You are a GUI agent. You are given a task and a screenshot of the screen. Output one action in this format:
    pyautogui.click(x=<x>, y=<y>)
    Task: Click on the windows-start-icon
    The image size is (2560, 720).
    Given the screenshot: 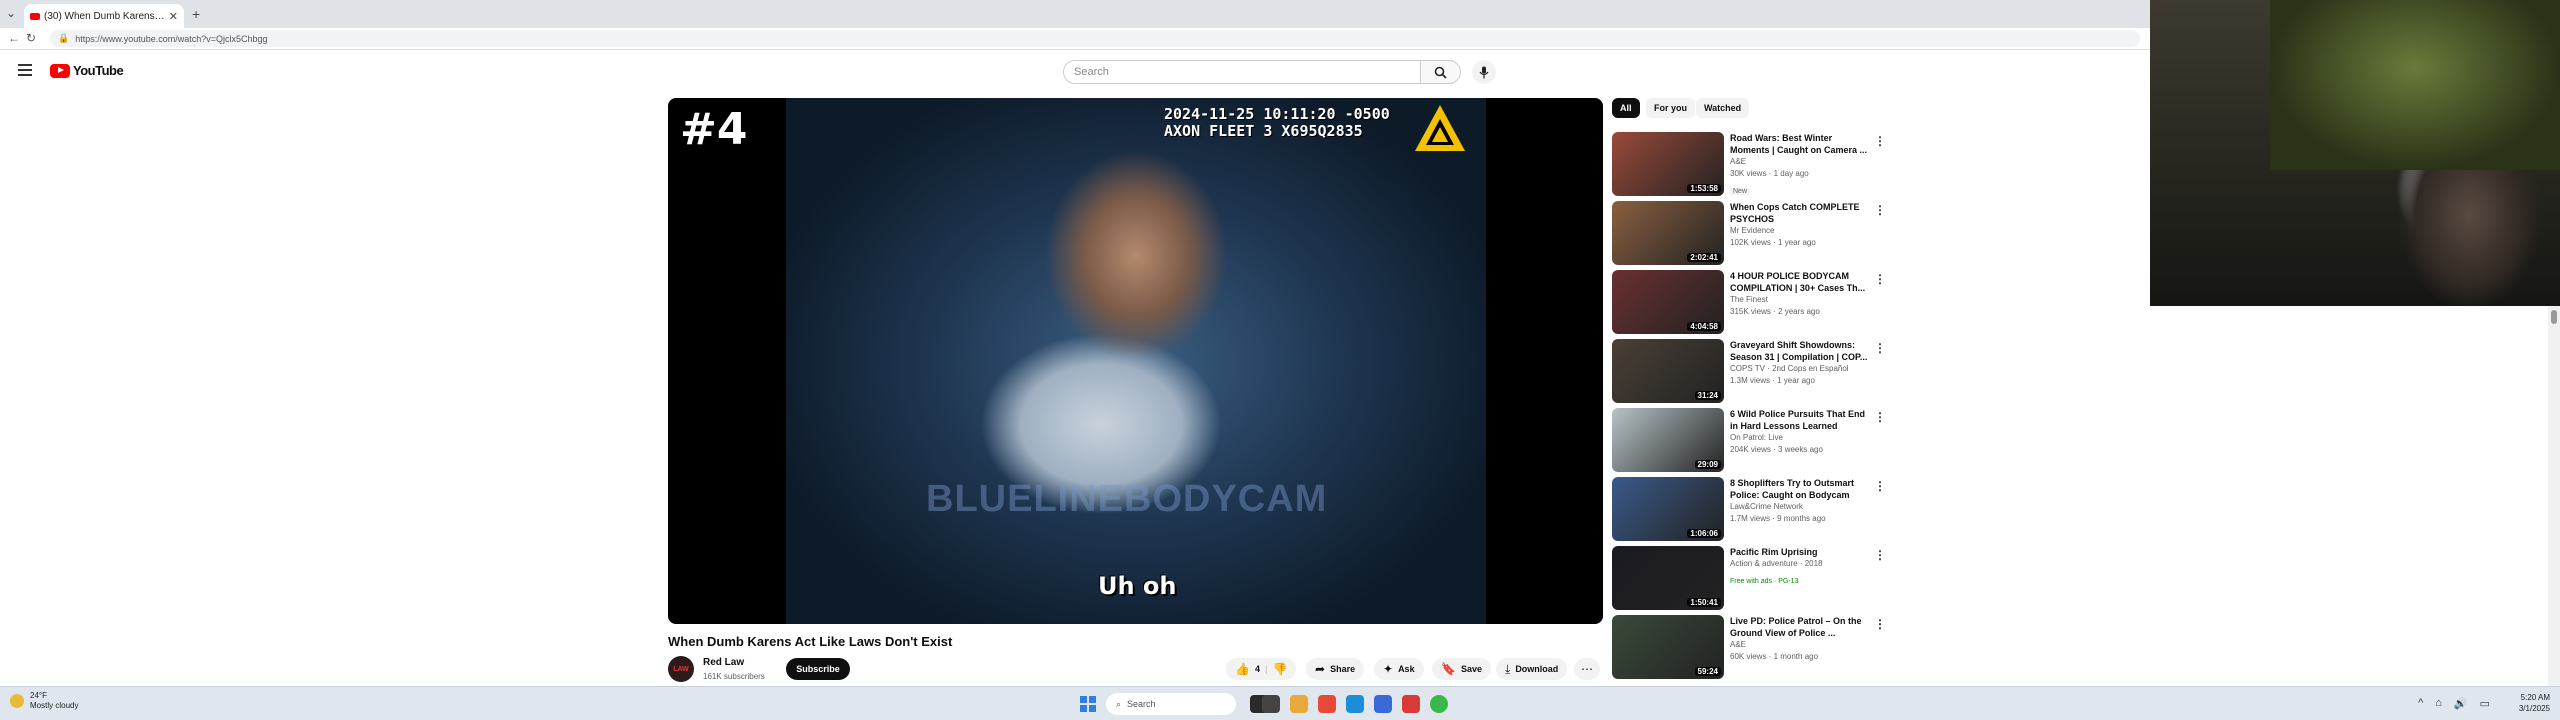 What is the action you would take?
    pyautogui.click(x=1088, y=704)
    